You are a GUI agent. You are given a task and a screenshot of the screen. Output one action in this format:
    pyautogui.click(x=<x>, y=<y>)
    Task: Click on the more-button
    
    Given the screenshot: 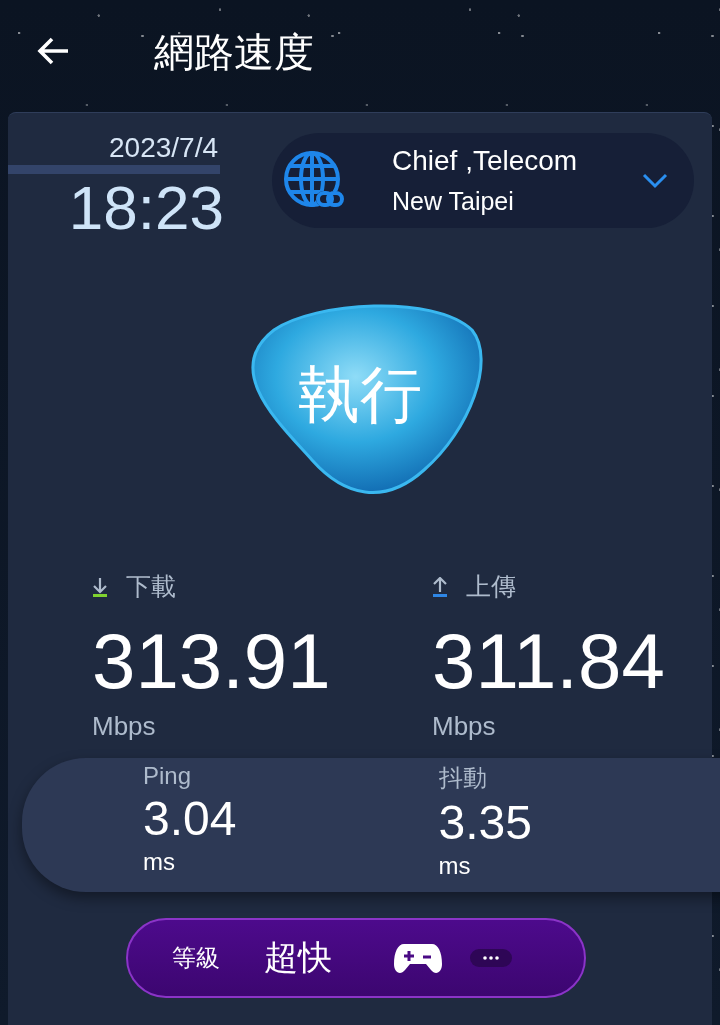 What is the action you would take?
    pyautogui.click(x=491, y=958)
    